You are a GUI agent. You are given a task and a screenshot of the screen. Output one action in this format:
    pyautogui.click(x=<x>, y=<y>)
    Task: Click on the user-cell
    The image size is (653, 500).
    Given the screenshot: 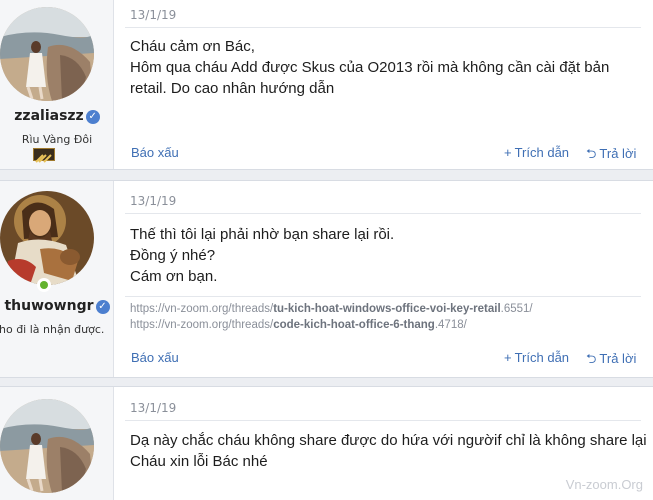 What is the action you would take?
    pyautogui.click(x=57, y=443)
    